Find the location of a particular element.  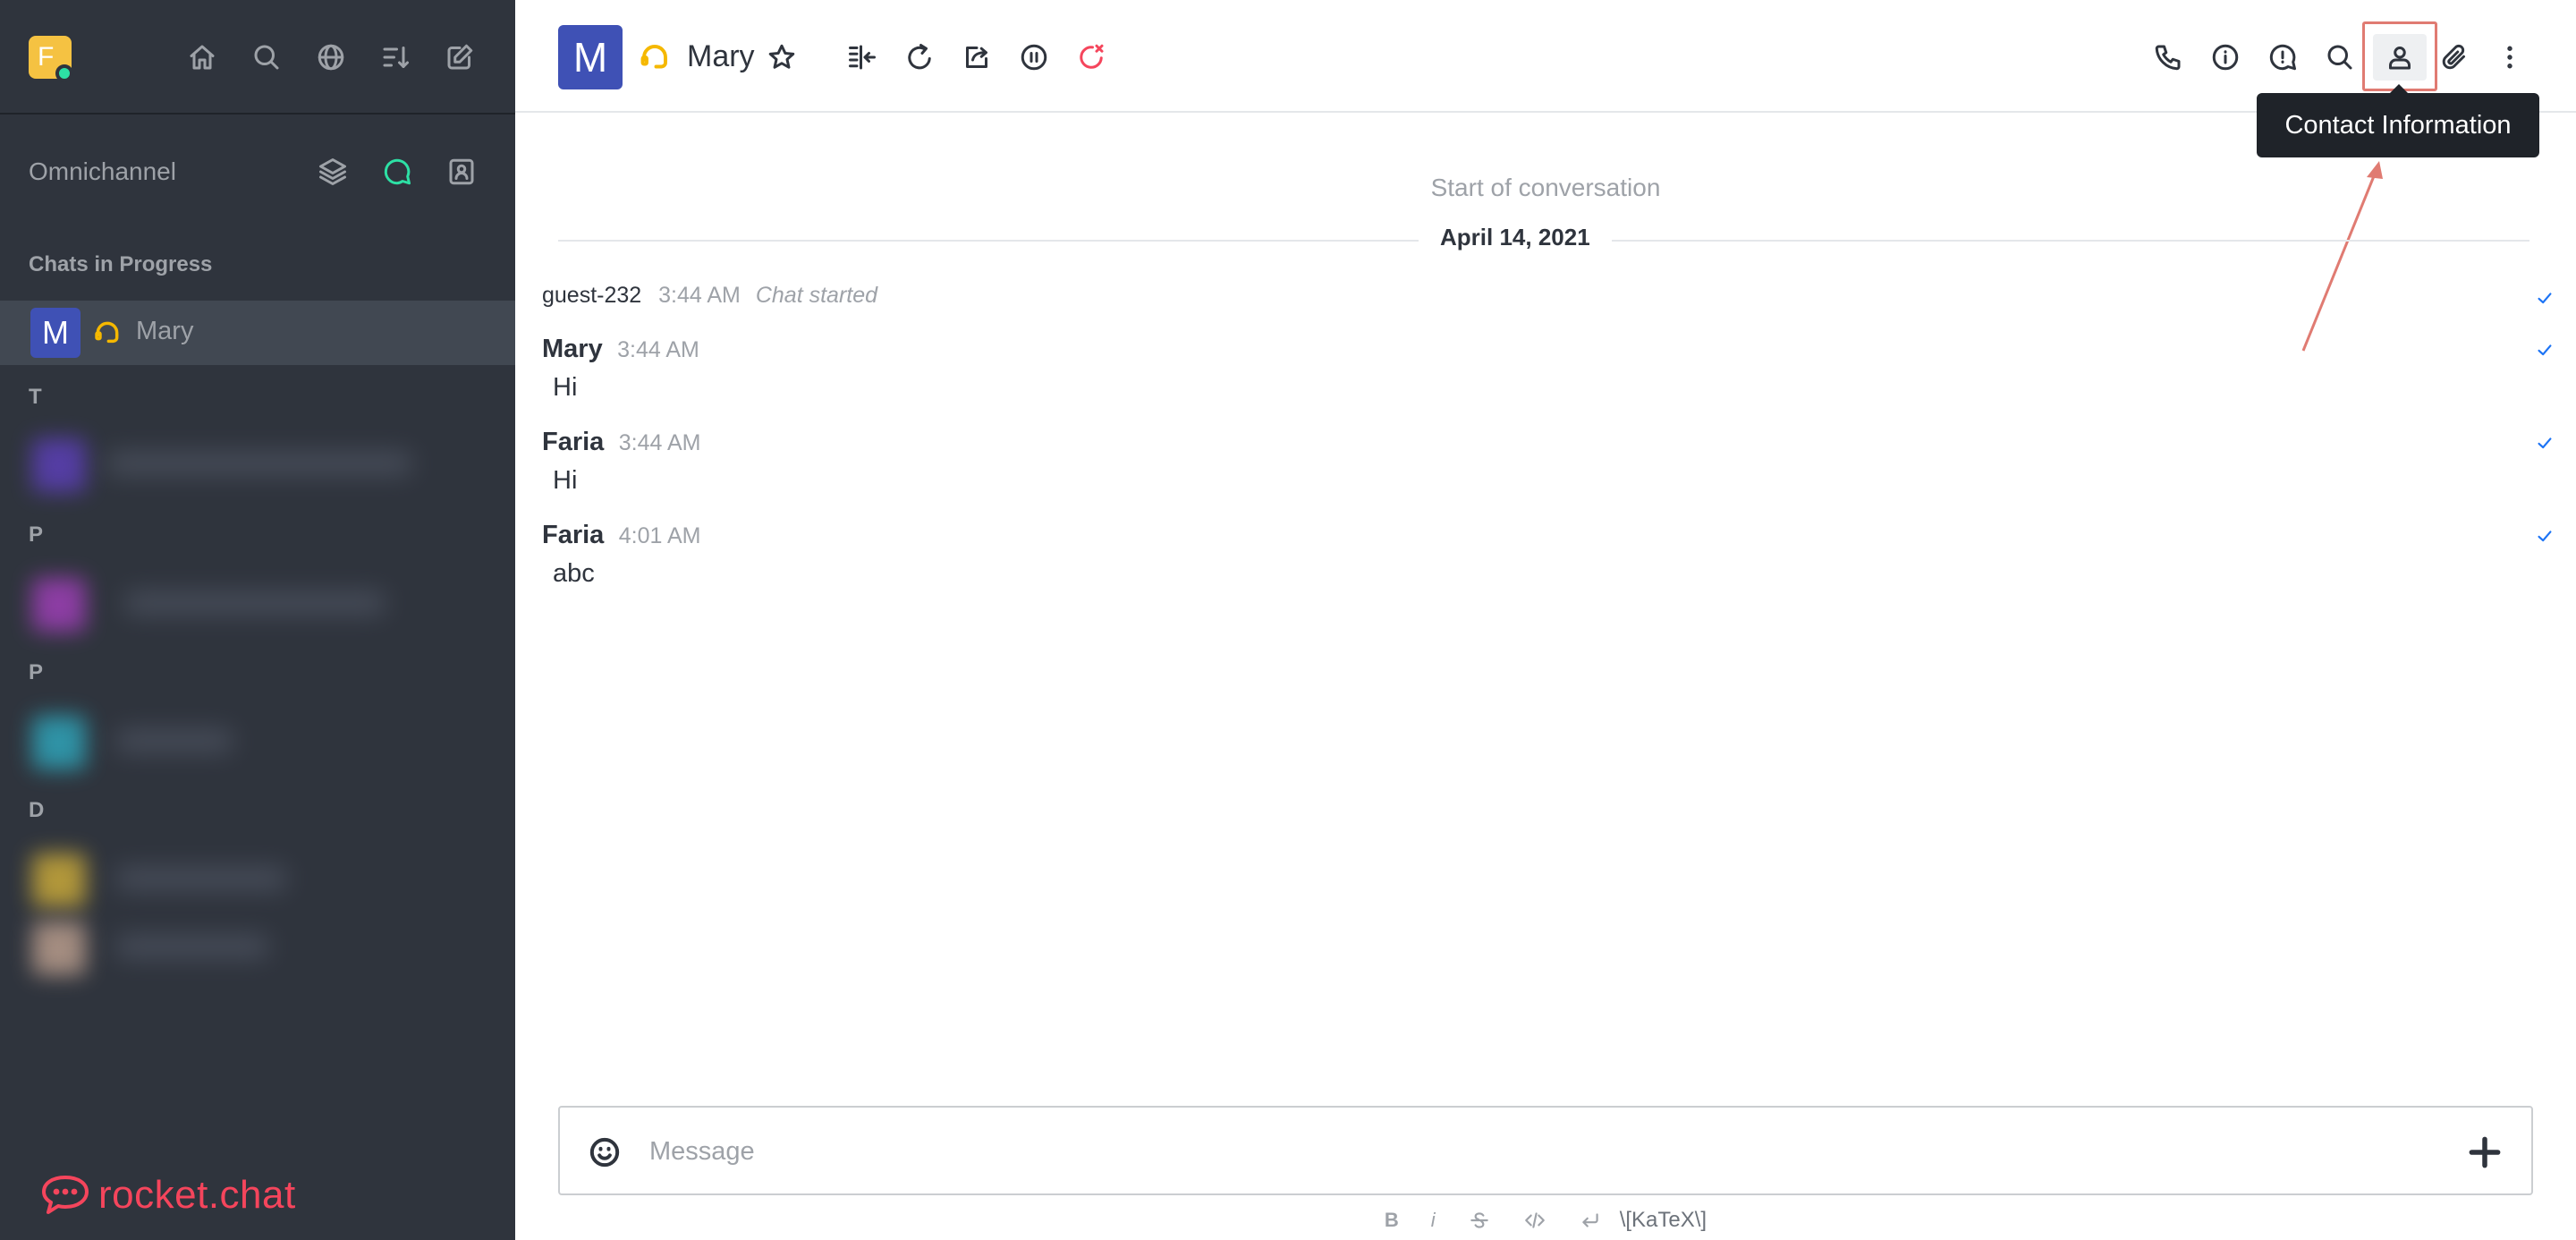

rocket-chat-logo: rocket.chat is located at coordinates (167, 1195).